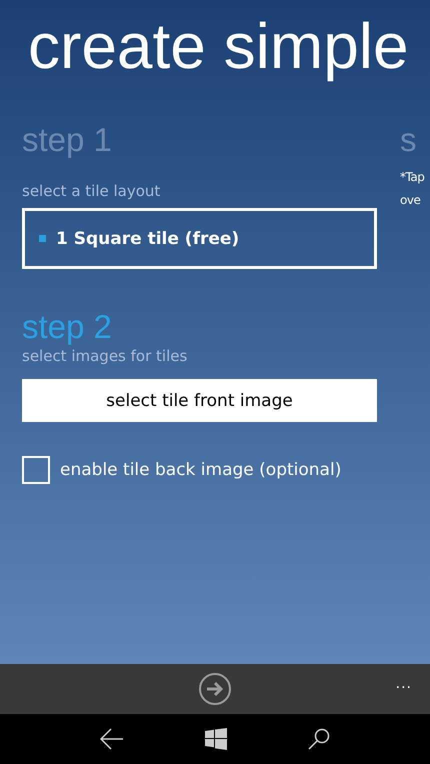 The height and width of the screenshot is (764, 430). I want to click on note-text: *Tap, so click(412, 177).